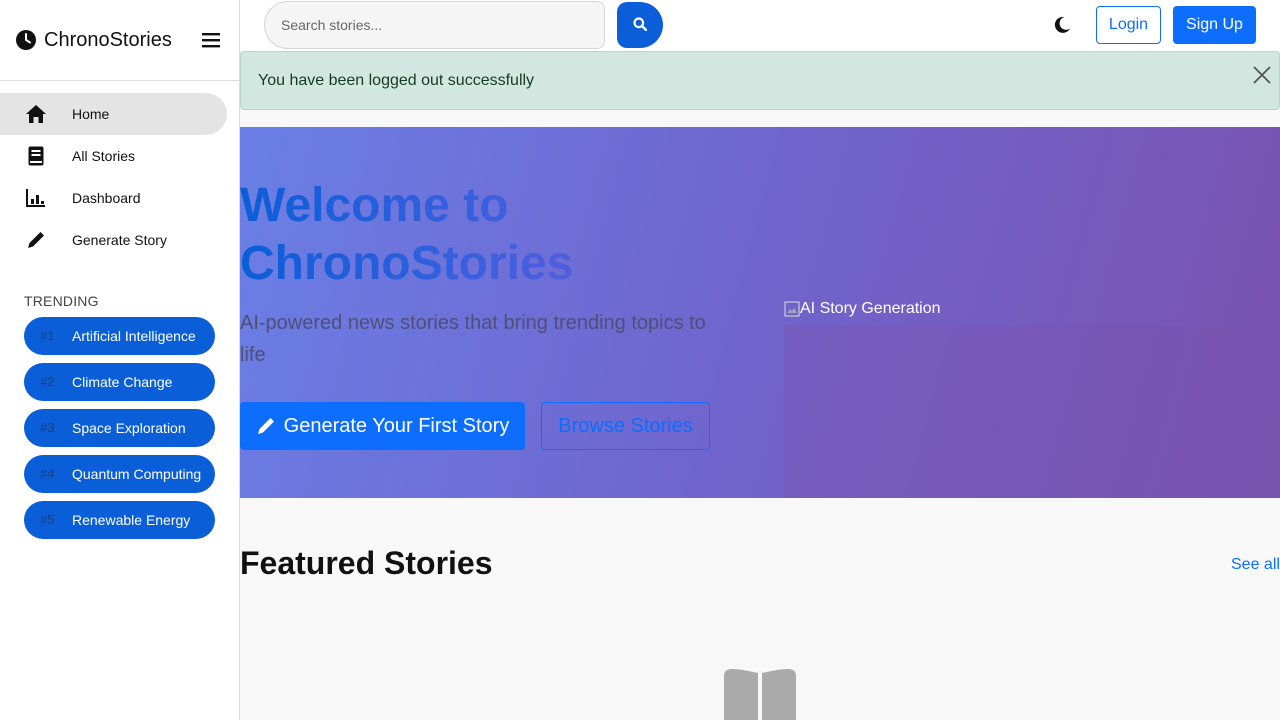  I want to click on brand-name: ChronoStories, so click(121, 40).